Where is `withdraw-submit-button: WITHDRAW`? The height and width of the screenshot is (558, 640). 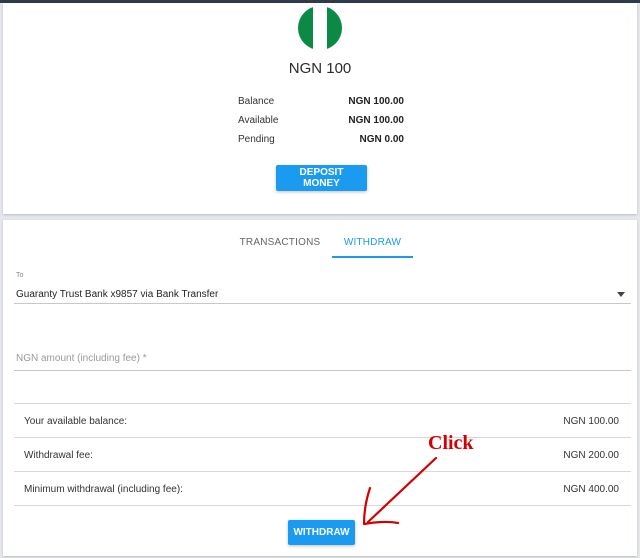
withdraw-submit-button: WITHDRAW is located at coordinates (321, 532).